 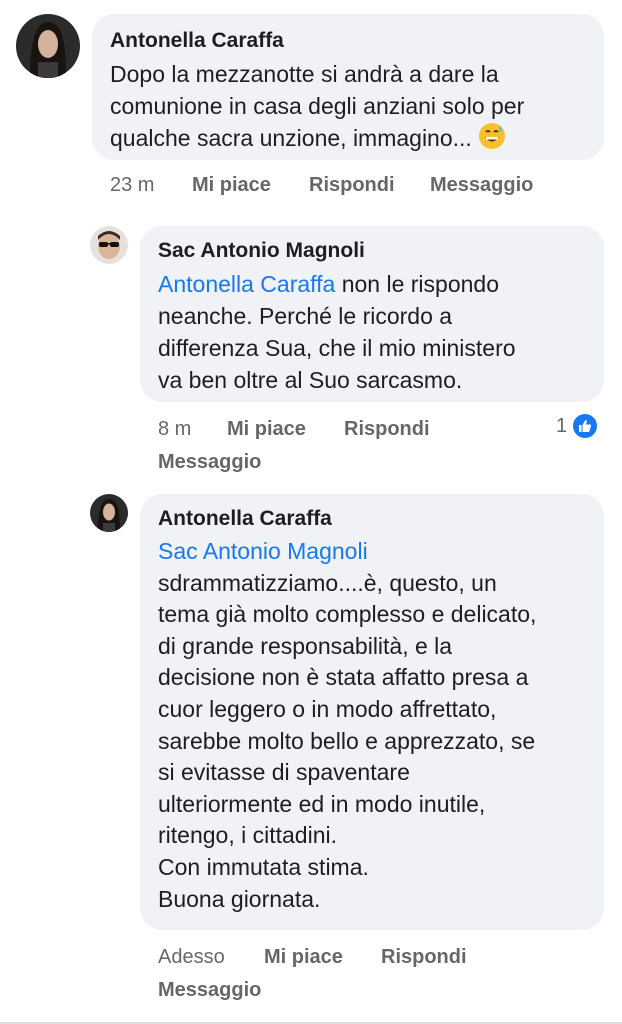 I want to click on text-line: si evitasse di spaventare, so click(x=284, y=772).